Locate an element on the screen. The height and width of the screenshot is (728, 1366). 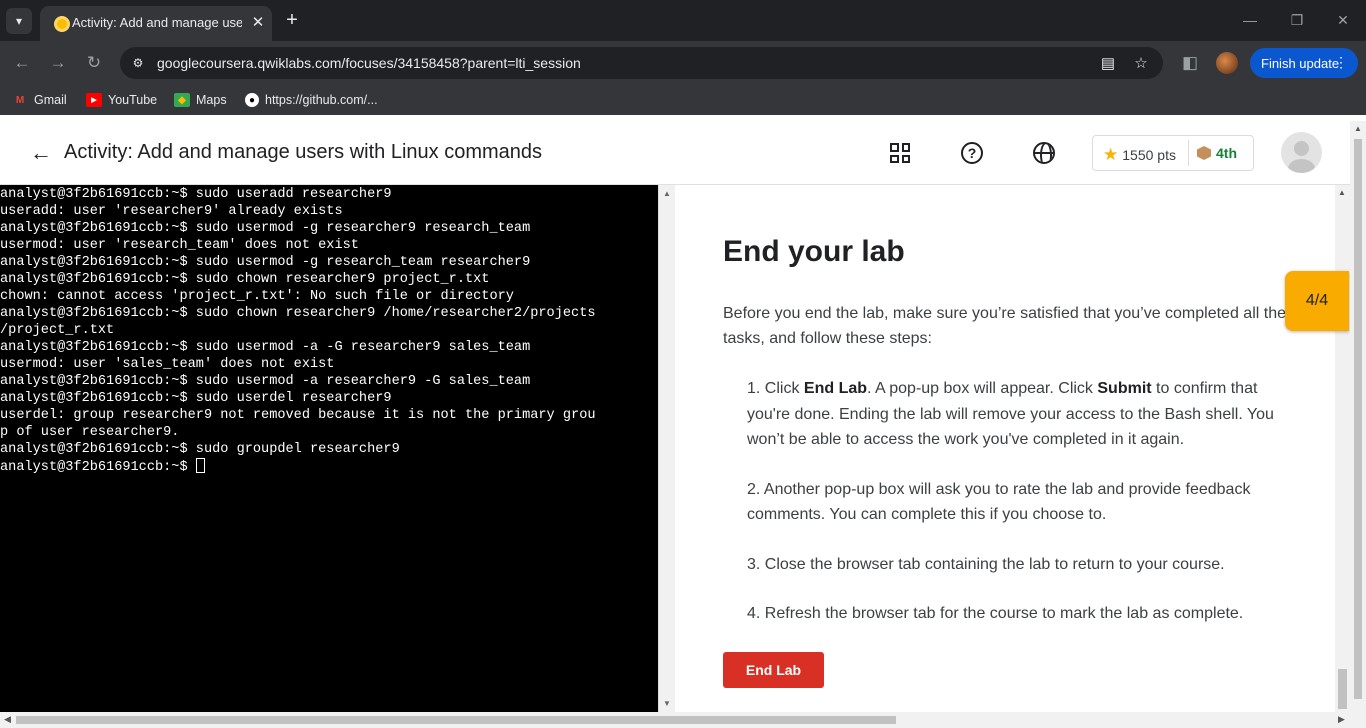
profile-avatar is located at coordinates (1227, 63).